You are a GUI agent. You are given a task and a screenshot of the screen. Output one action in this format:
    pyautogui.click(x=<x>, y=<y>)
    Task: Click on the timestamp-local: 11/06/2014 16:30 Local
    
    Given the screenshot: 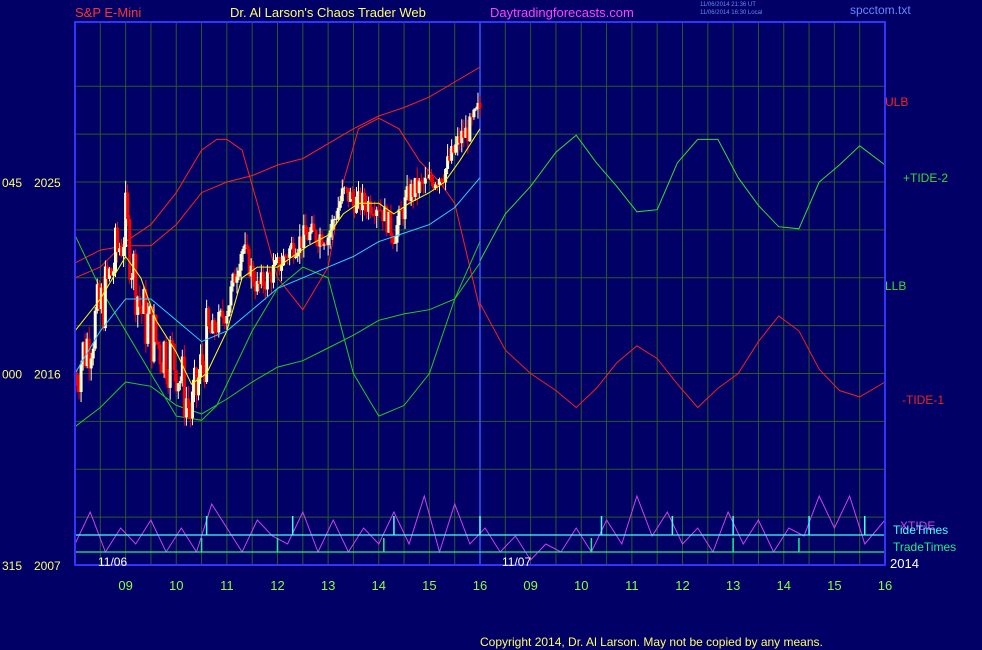 What is the action you would take?
    pyautogui.click(x=731, y=13)
    